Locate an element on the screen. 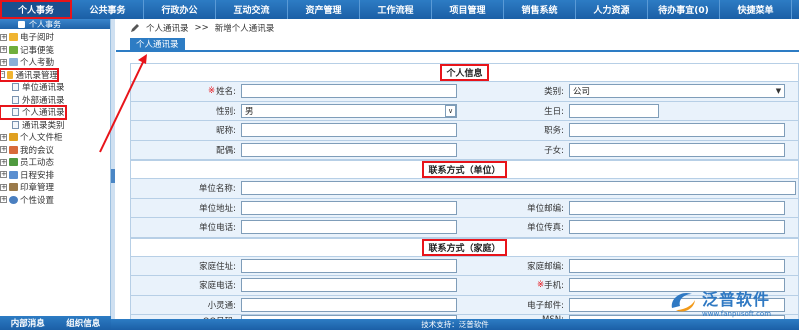 The height and width of the screenshot is (330, 799). tree-item-personal-contacts: 个人通讯录 is located at coordinates (33, 112).